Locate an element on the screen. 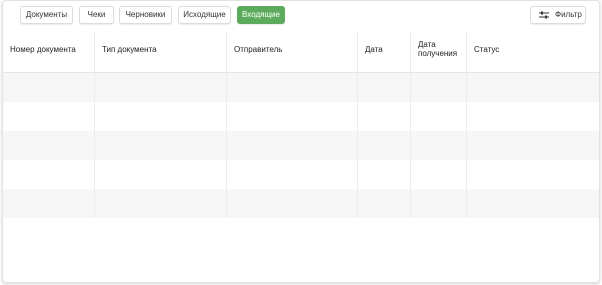 This screenshot has width=602, height=285. tab-outgoing: Исходящие is located at coordinates (204, 15).